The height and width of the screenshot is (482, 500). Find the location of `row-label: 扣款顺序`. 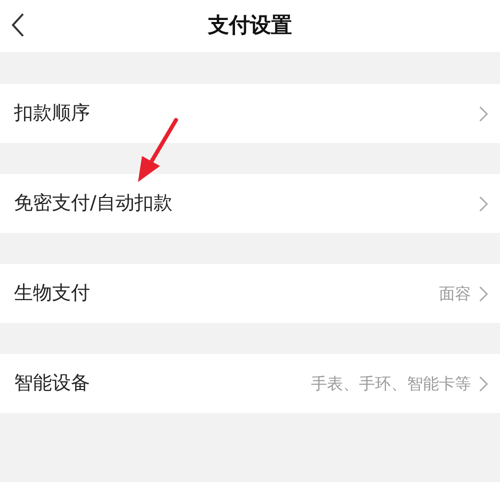

row-label: 扣款顺序 is located at coordinates (52, 113).